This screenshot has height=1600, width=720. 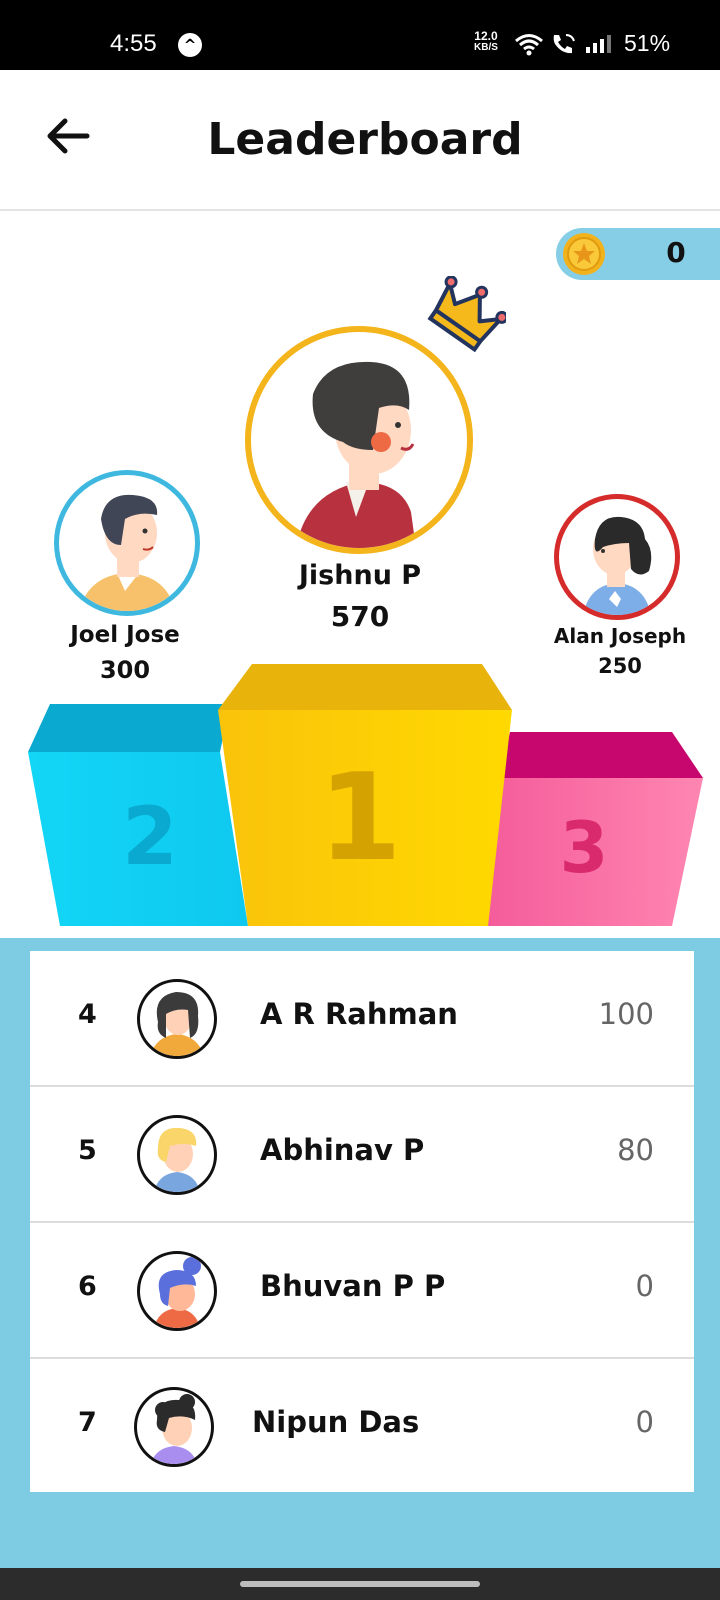 I want to click on row-name: Abhinav P, so click(x=342, y=1150).